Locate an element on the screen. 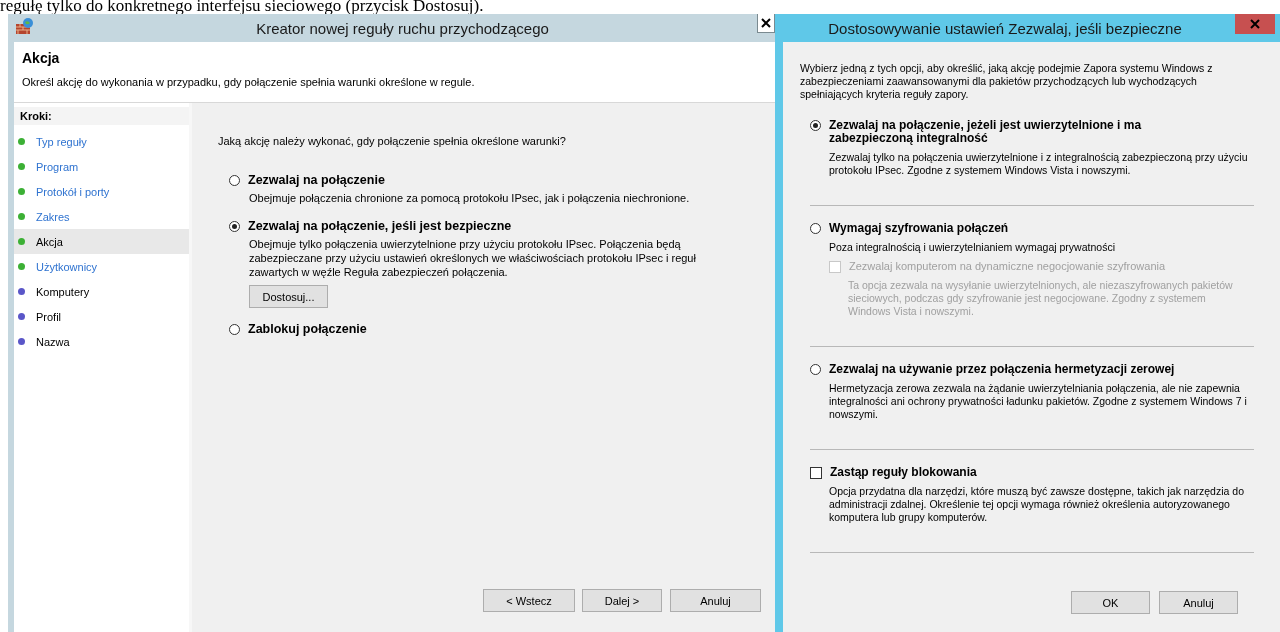 This screenshot has width=1280, height=632. option-description: Obejmuje połączenia chronione za pomocą protokołu IPsec, jak i połączenia niechronione. is located at coordinates (470, 198).